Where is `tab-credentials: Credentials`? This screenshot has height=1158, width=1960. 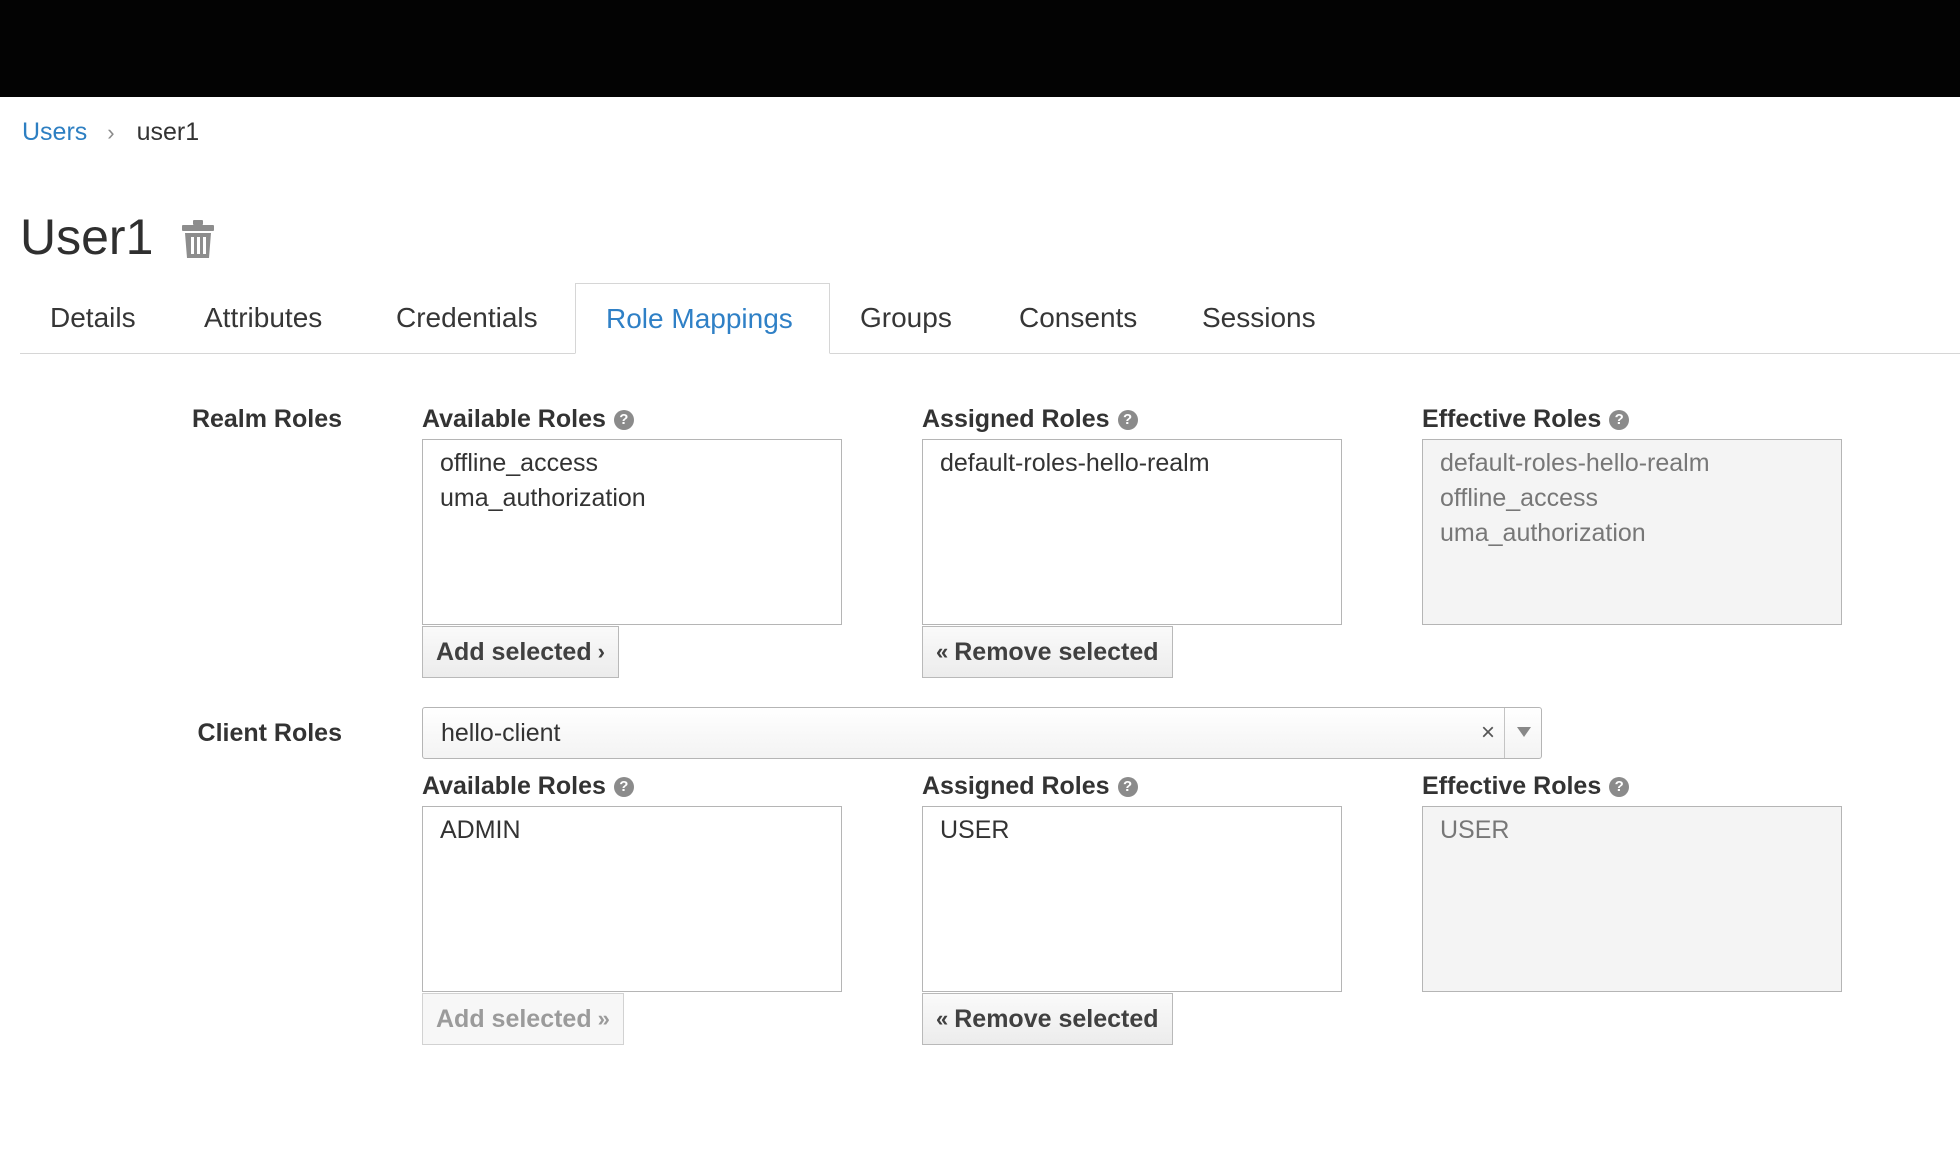 tab-credentials: Credentials is located at coordinates (467, 318).